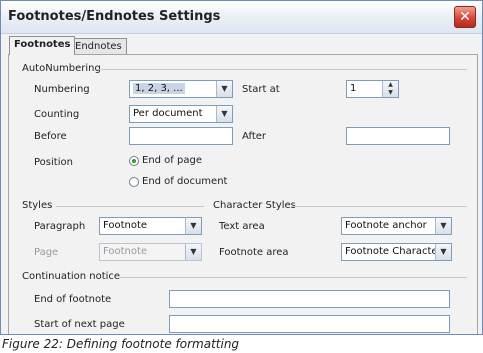  What do you see at coordinates (150, 252) in the screenshot?
I see `page-style-select: Footnote ▼` at bounding box center [150, 252].